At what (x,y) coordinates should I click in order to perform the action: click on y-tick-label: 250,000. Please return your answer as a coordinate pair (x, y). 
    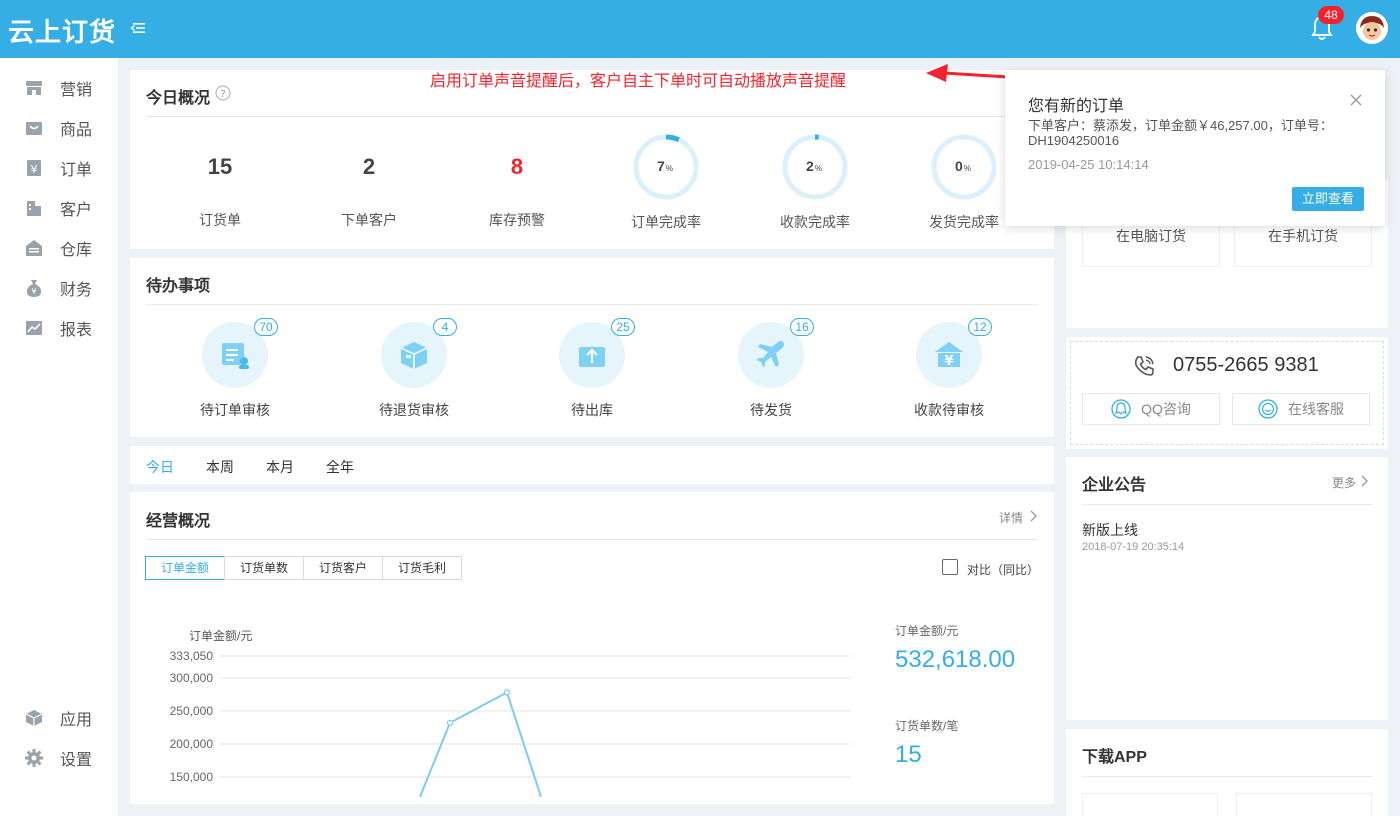
    Looking at the image, I should click on (191, 710).